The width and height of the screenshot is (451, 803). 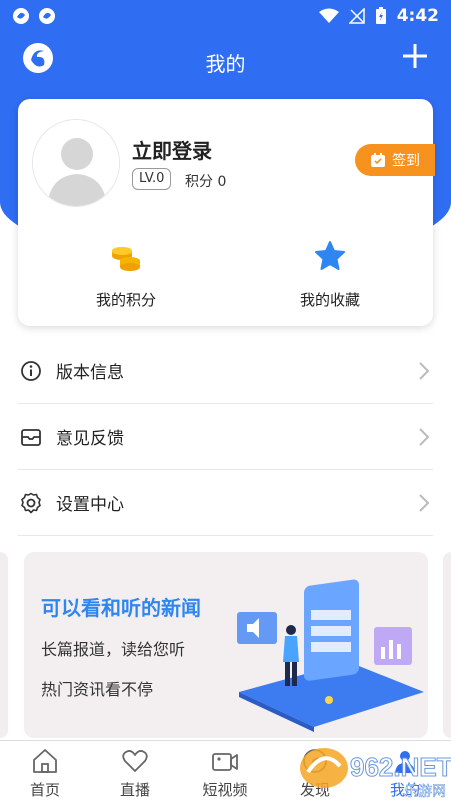 What do you see at coordinates (406, 161) in the screenshot?
I see `sign-in-label: 签到` at bounding box center [406, 161].